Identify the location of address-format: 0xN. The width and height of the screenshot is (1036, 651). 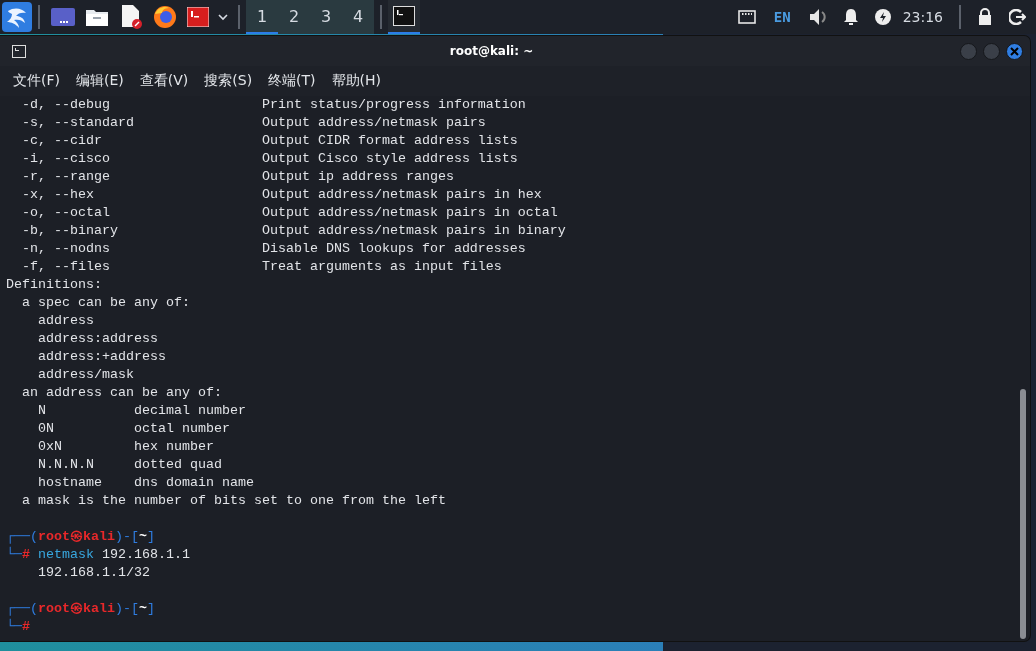
(50, 446).